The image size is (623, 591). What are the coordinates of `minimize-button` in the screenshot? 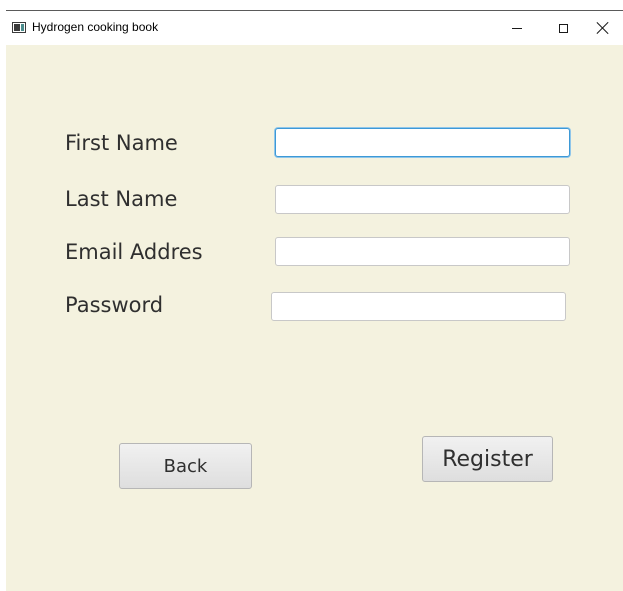 It's located at (517, 28).